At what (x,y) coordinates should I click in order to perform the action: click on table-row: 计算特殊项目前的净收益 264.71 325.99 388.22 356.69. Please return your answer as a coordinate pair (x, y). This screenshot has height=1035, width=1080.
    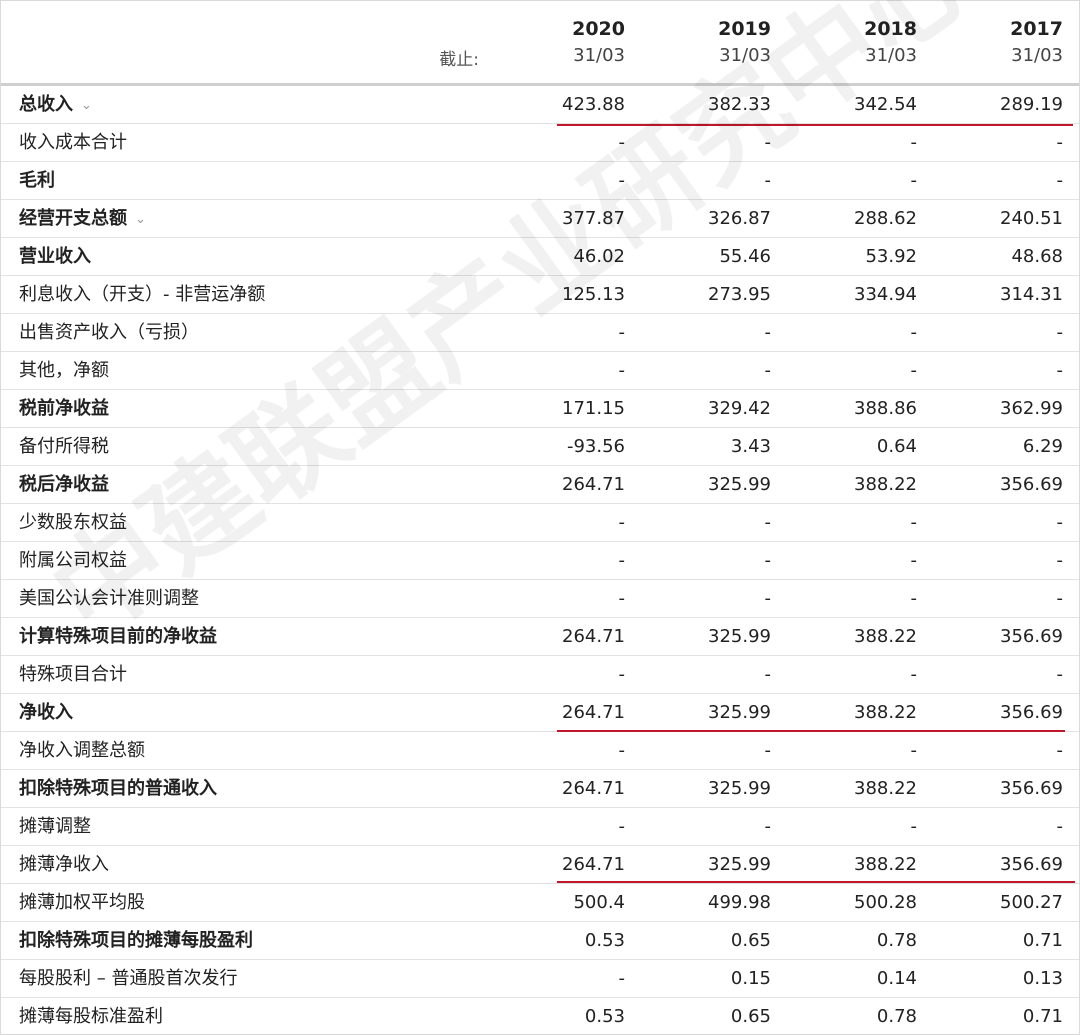
    Looking at the image, I should click on (540, 637).